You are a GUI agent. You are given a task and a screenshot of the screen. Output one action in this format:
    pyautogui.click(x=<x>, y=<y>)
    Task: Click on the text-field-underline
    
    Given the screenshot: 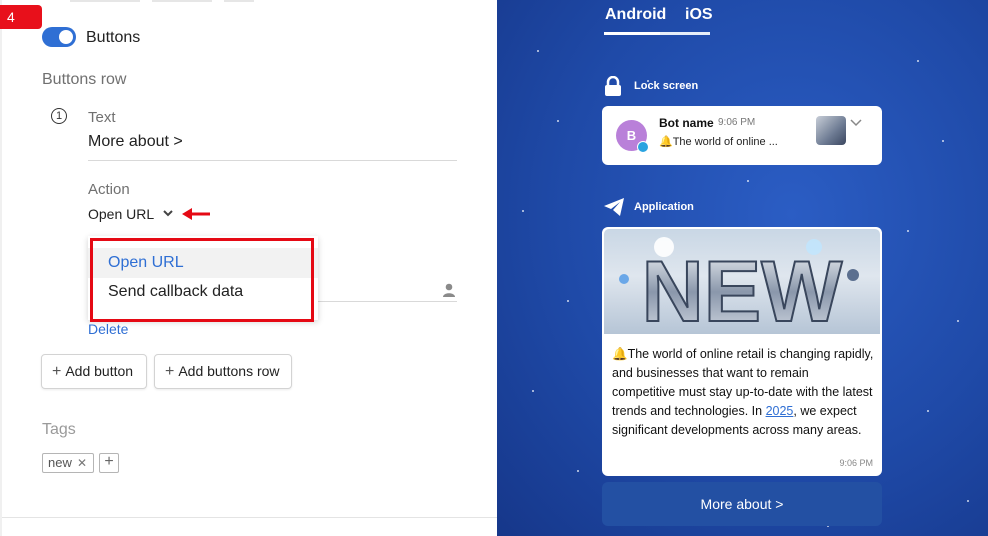 What is the action you would take?
    pyautogui.click(x=272, y=160)
    